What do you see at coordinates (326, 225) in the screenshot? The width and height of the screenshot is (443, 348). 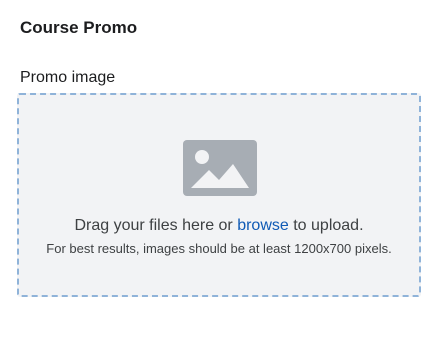 I see `upload-text-after: to upload.` at bounding box center [326, 225].